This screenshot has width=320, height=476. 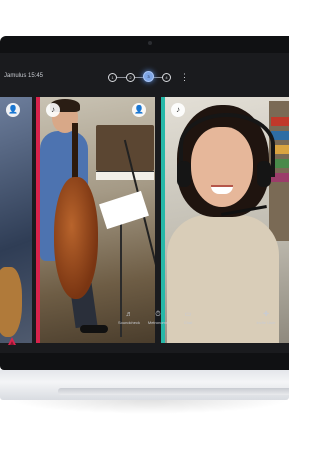 I want to click on step-1: 1, so click(x=112, y=77).